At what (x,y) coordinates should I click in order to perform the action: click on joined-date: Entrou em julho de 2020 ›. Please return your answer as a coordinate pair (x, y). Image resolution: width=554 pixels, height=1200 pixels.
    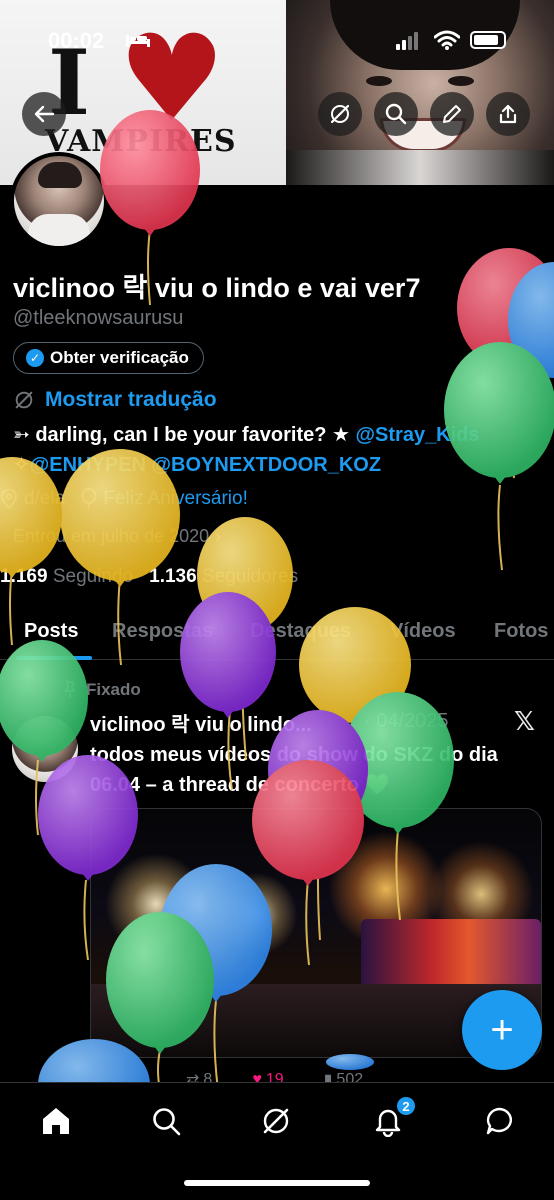
    Looking at the image, I should click on (117, 536).